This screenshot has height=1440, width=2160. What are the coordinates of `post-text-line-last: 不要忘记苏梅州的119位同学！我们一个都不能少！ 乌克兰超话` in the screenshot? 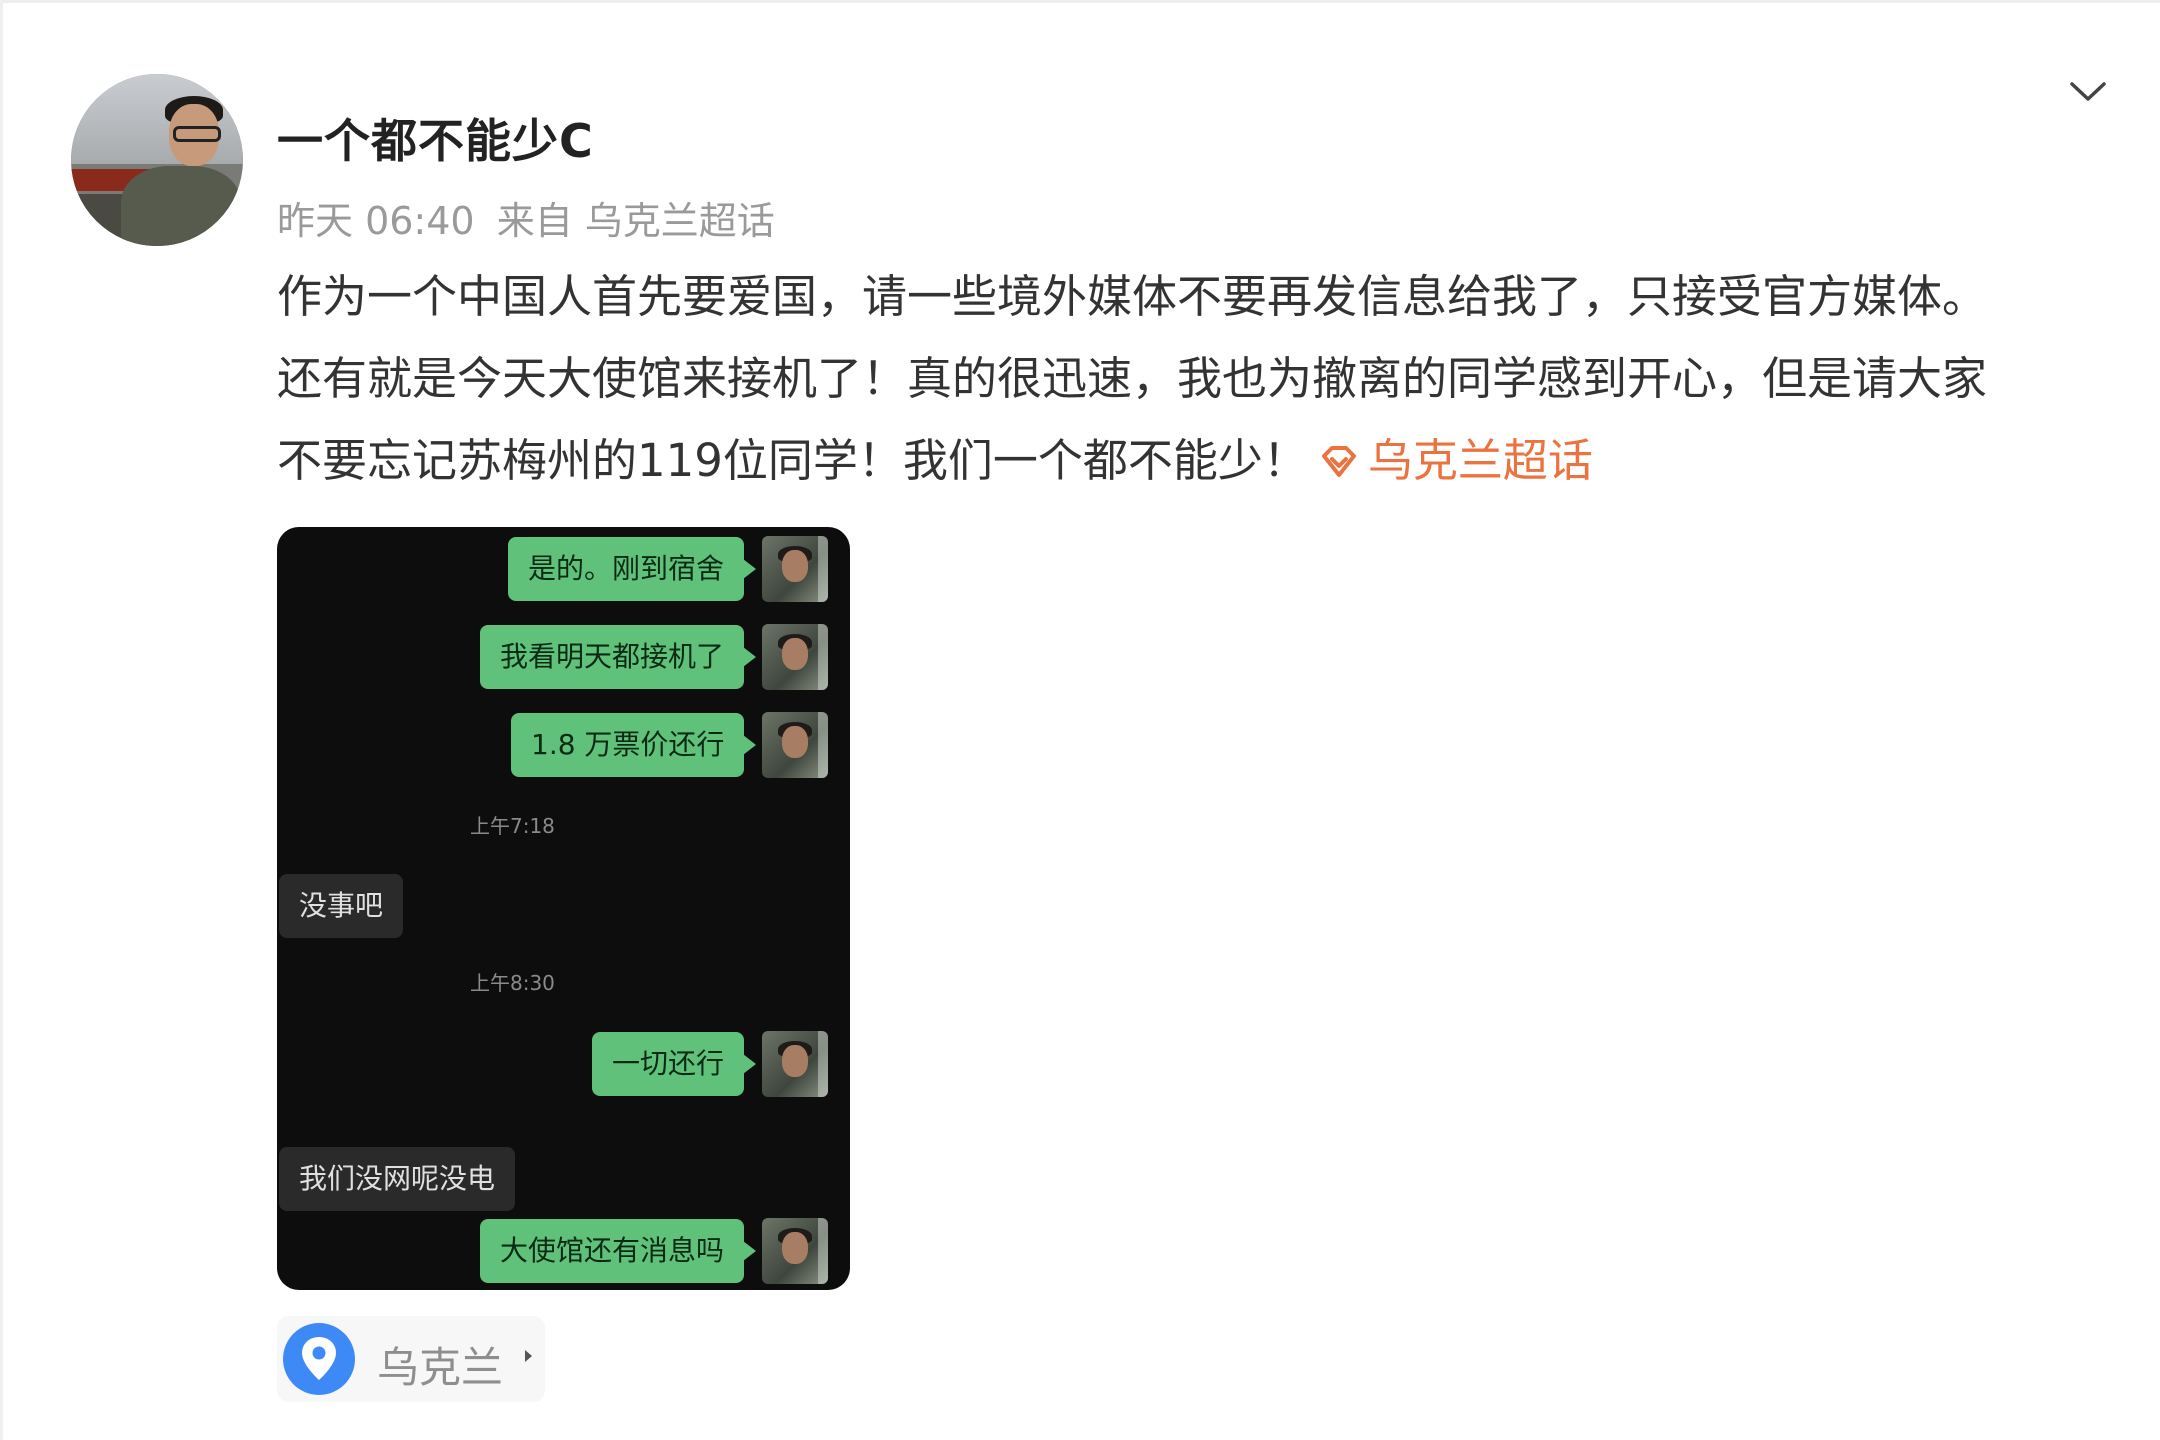 It's located at (1197, 461).